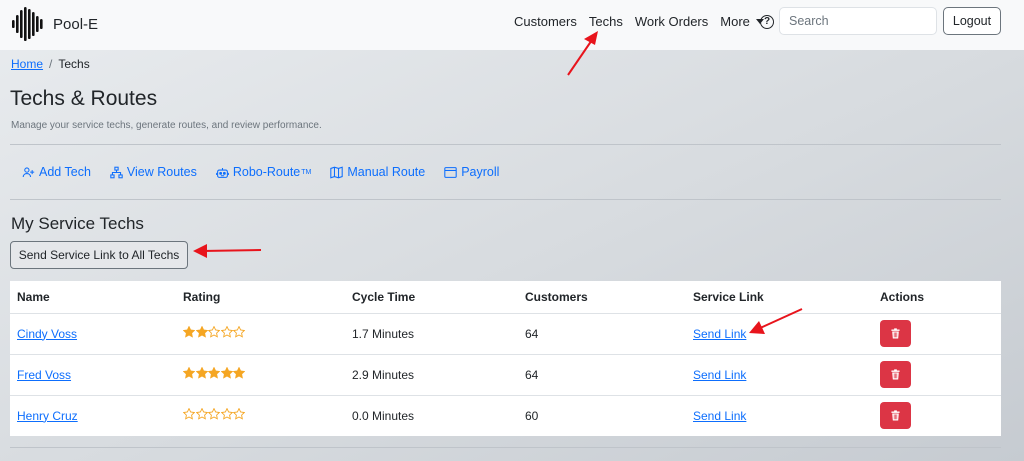  Describe the element at coordinates (74, 64) in the screenshot. I see `breadcrumb-current: Techs` at that location.